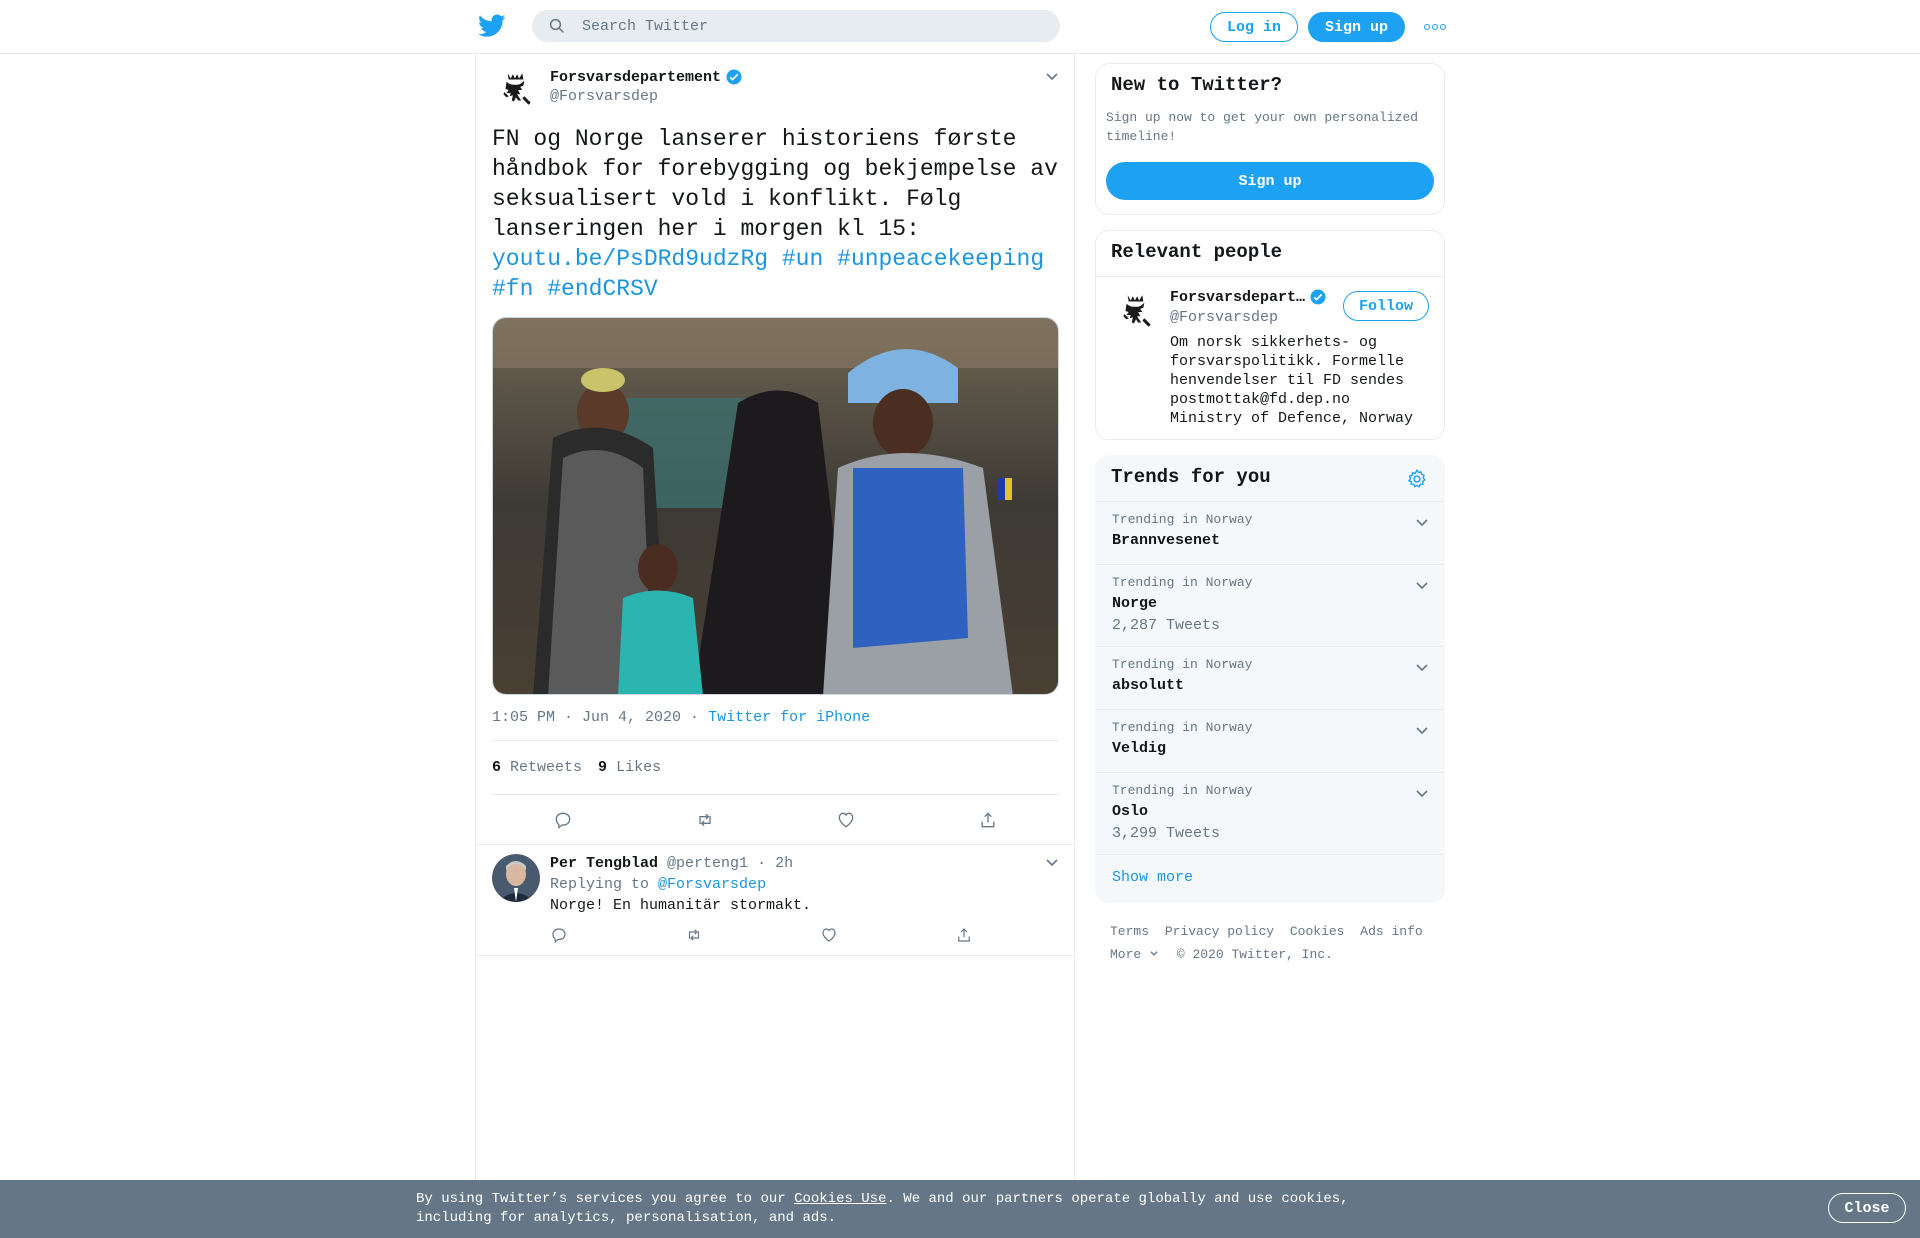 This screenshot has height=1238, width=1920. I want to click on replying-to-link: @Forsvarsdep, so click(712, 884).